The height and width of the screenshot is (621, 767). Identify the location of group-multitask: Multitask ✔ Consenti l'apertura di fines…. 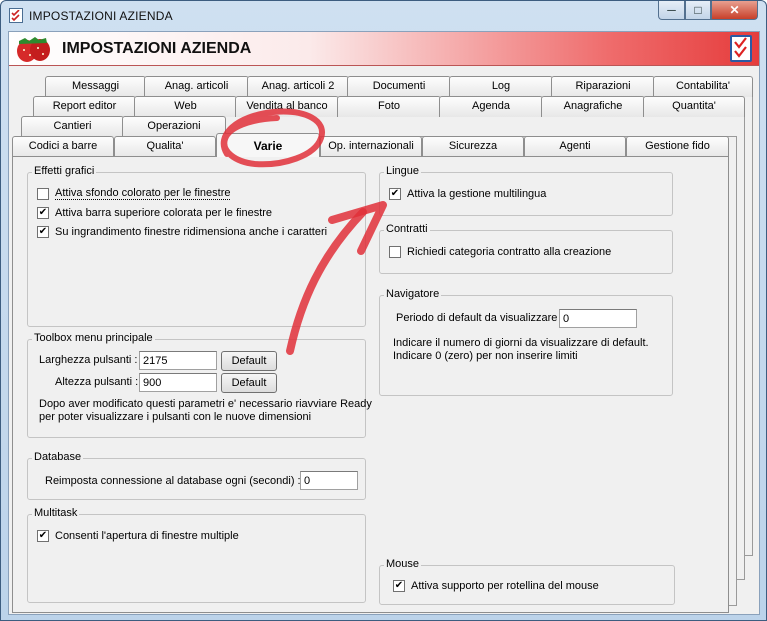
(196, 555).